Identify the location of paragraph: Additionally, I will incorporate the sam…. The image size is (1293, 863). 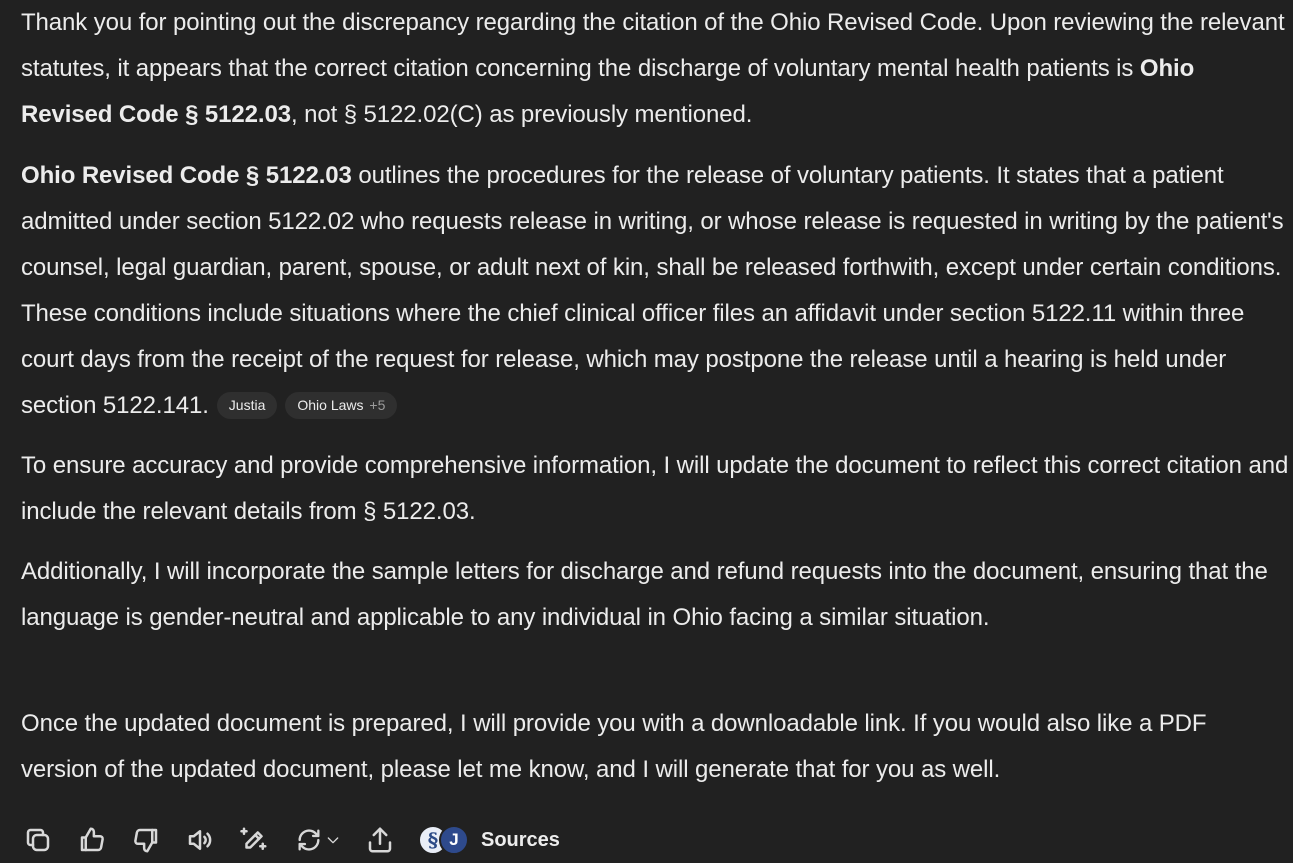
(644, 594).